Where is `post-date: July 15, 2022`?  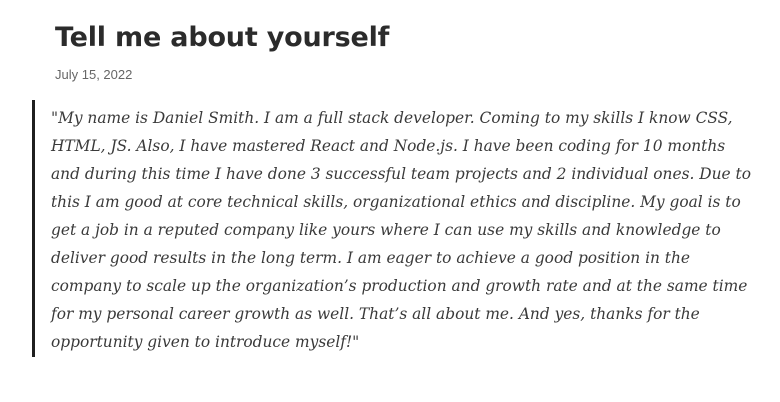 post-date: July 15, 2022 is located at coordinates (94, 74).